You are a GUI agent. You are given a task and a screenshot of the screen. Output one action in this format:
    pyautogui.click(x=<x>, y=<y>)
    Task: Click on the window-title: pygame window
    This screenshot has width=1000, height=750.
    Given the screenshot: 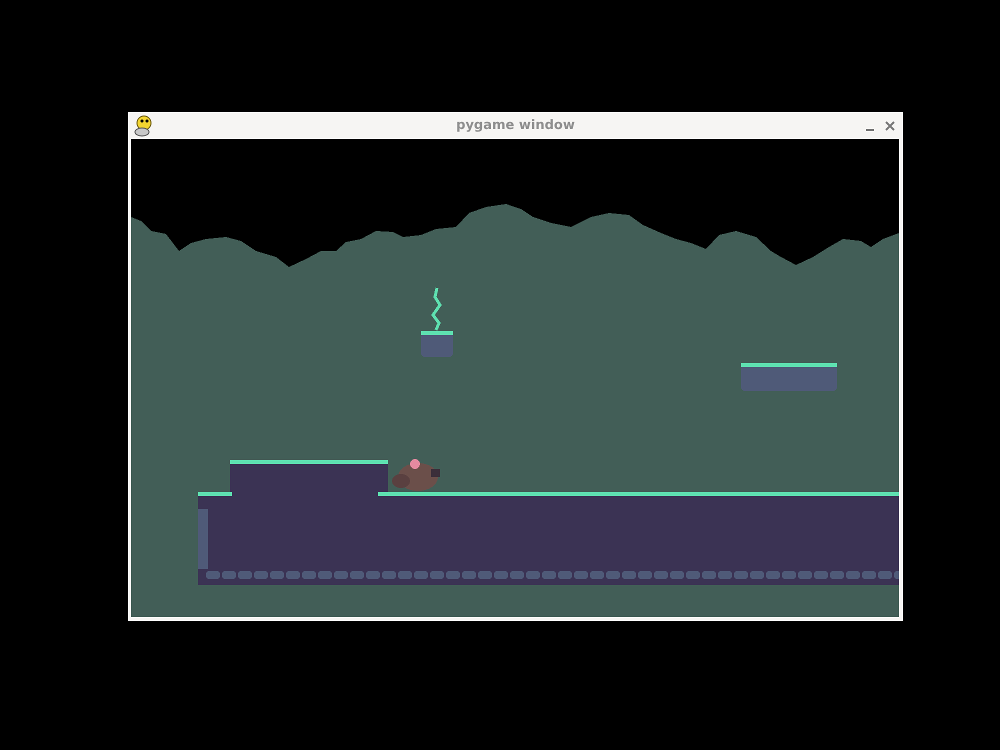 What is the action you would take?
    pyautogui.click(x=515, y=125)
    